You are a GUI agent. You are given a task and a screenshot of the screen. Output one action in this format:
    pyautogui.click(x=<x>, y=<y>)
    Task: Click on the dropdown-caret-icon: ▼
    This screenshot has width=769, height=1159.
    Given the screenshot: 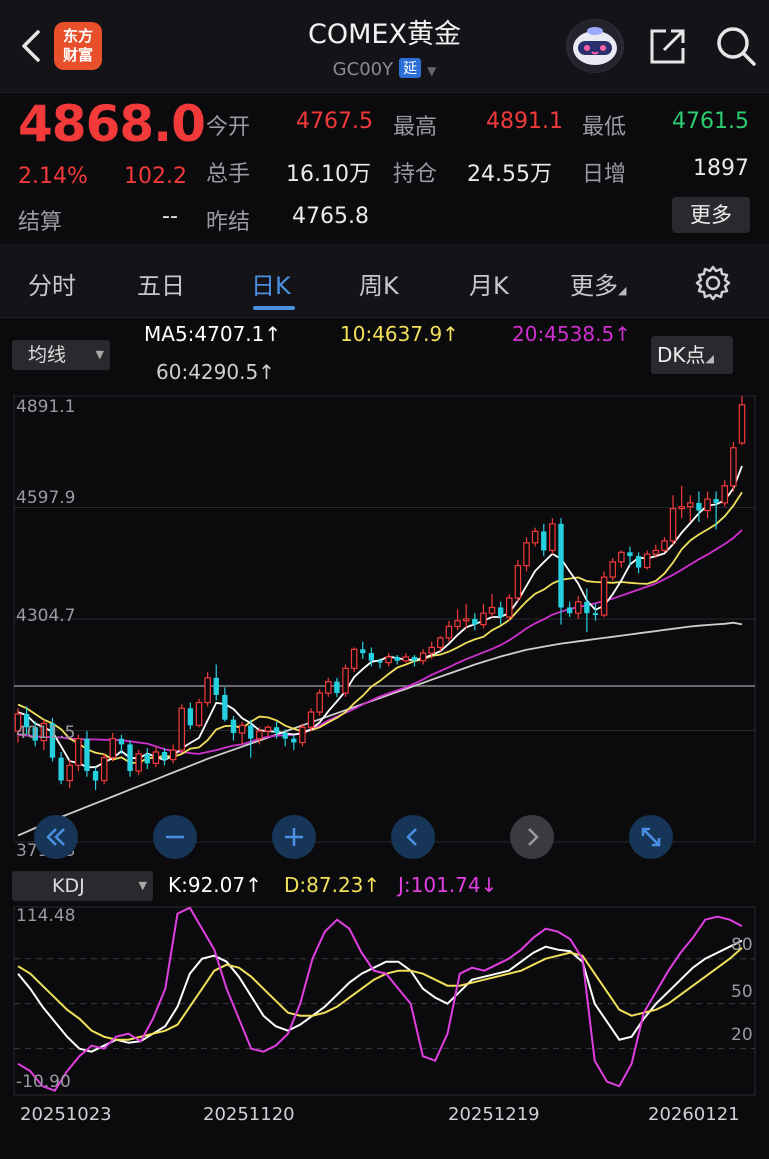 What is the action you would take?
    pyautogui.click(x=432, y=71)
    